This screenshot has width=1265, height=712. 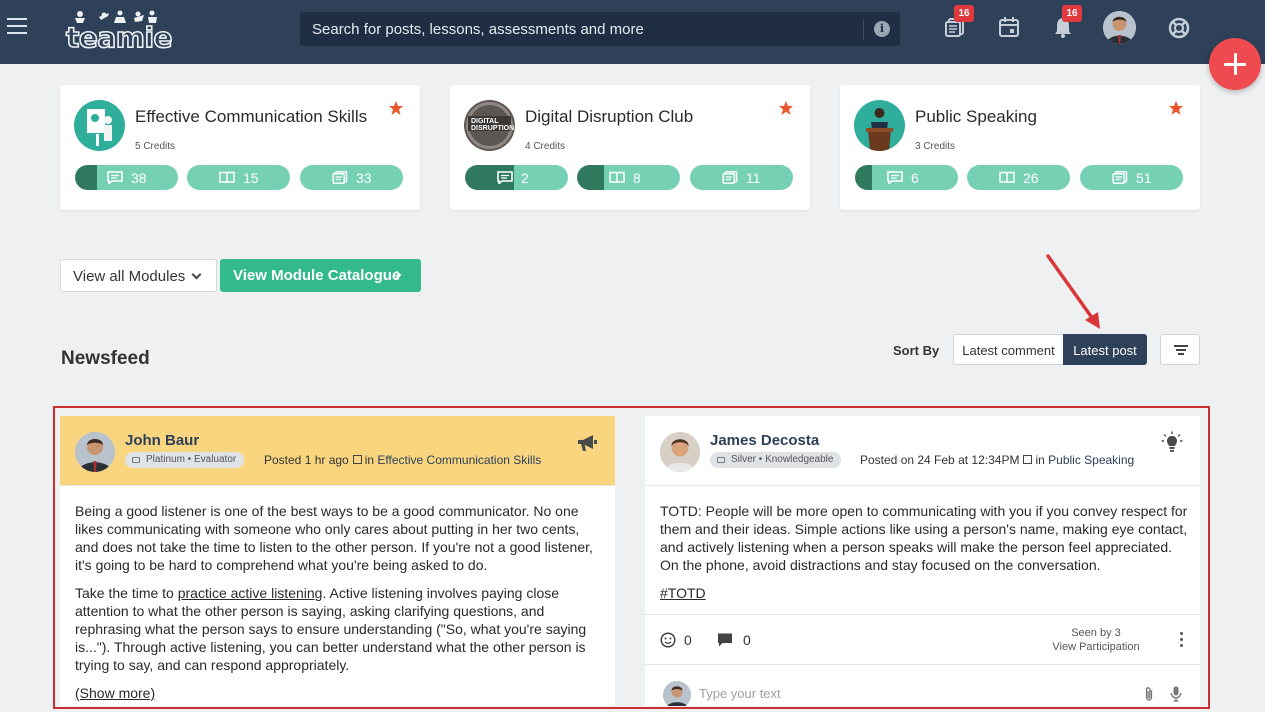 What do you see at coordinates (251, 178) in the screenshot?
I see `lessons-count: 15` at bounding box center [251, 178].